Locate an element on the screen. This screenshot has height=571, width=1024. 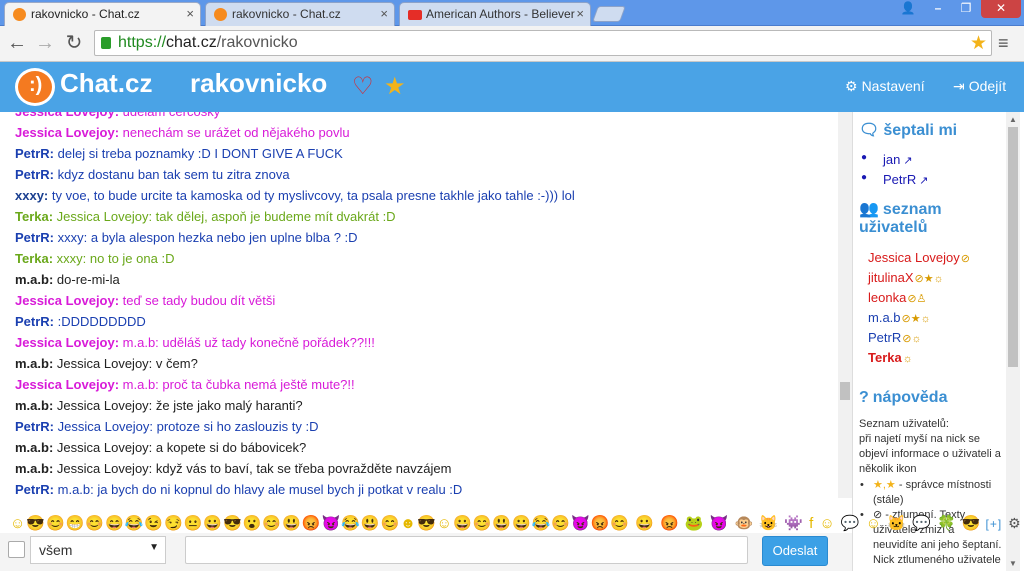
tab-rakovnicko-1: rakovnicko - Chat.cz × is located at coordinates (102, 14).